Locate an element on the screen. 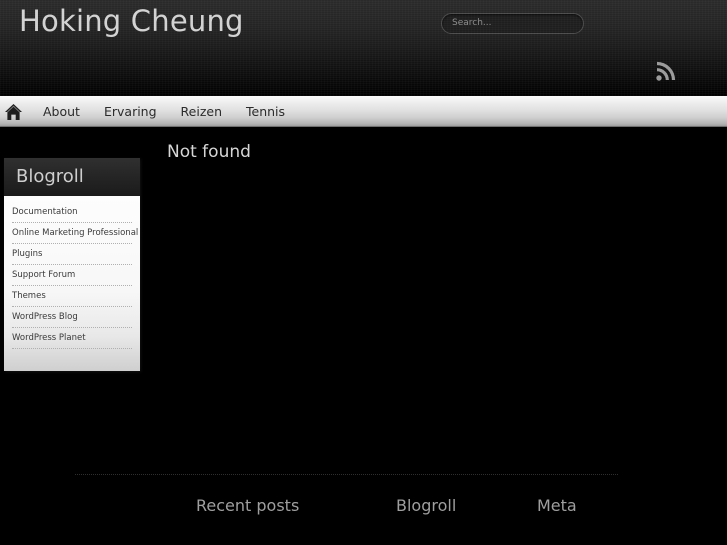  list-item: Plugins is located at coordinates (72, 254).